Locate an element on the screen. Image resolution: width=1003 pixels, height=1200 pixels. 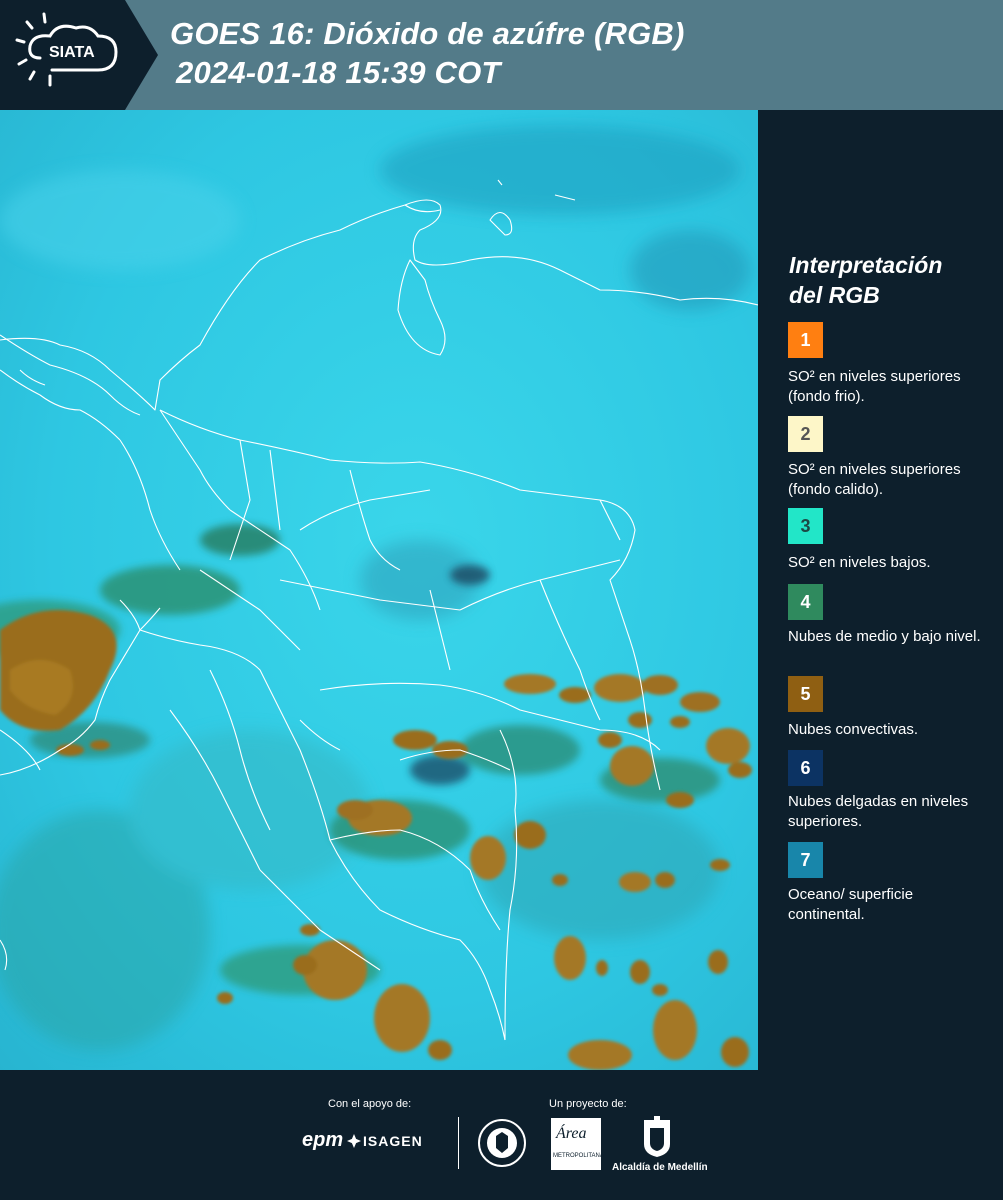
project-label: Un proyecto de: is located at coordinates (588, 1104).